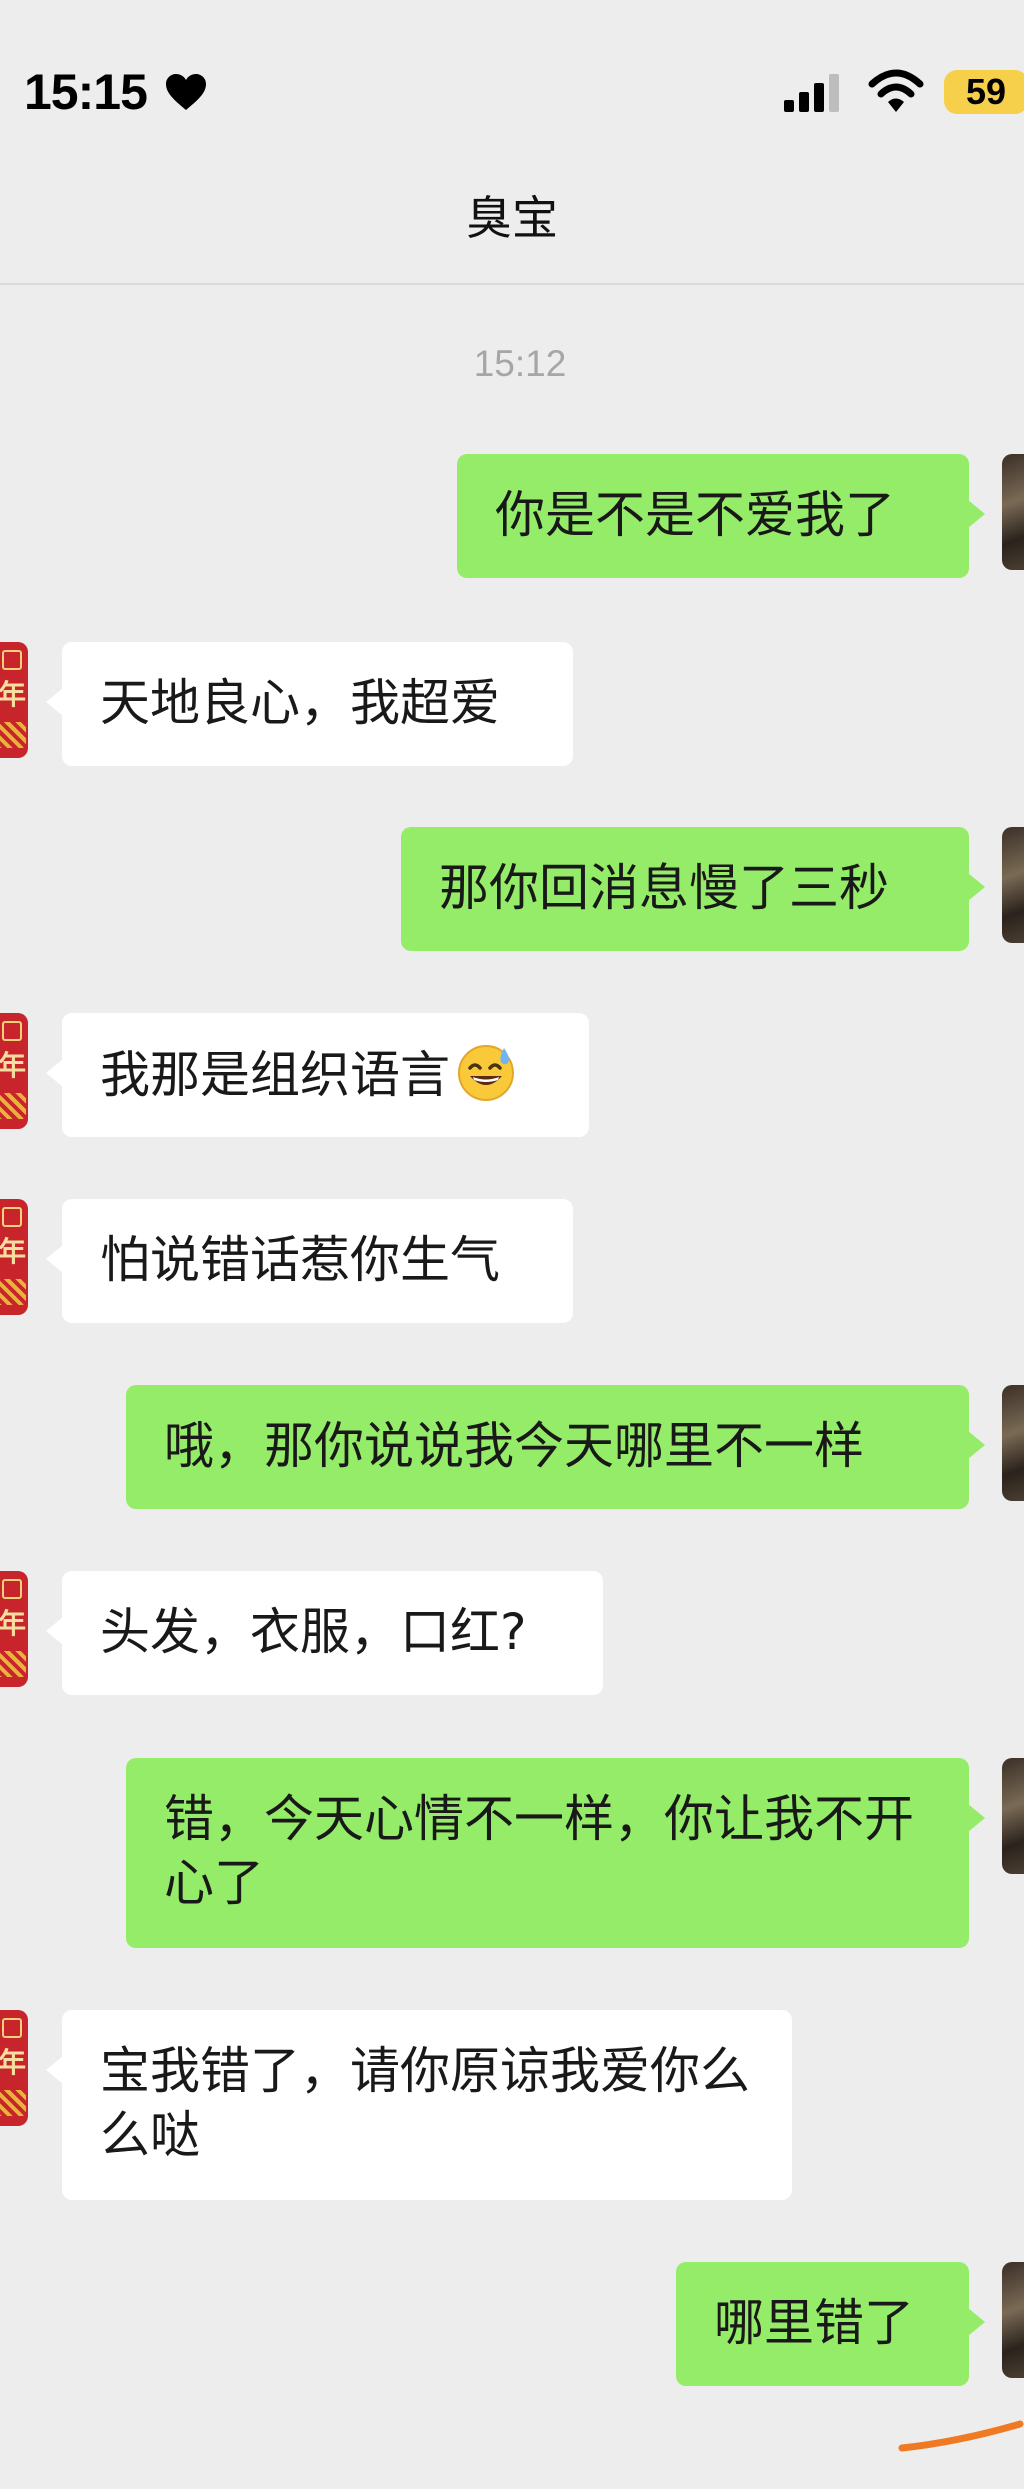  I want to click on message-bubble-outgoing: 那你回消息慢了三秒, so click(693, 889).